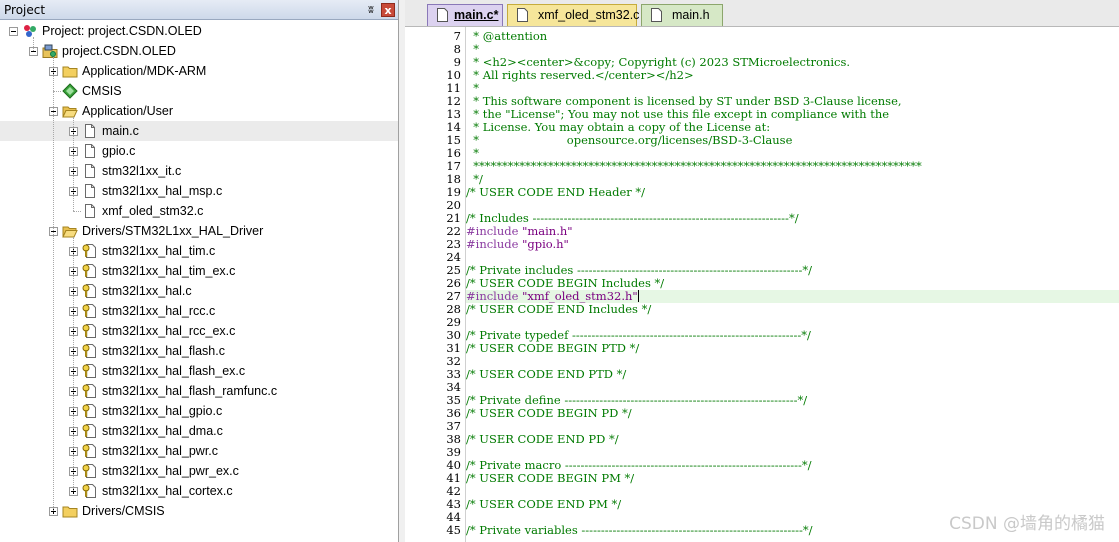  I want to click on tree-item: stm32l1xx_hal_dma.c, so click(199, 431).